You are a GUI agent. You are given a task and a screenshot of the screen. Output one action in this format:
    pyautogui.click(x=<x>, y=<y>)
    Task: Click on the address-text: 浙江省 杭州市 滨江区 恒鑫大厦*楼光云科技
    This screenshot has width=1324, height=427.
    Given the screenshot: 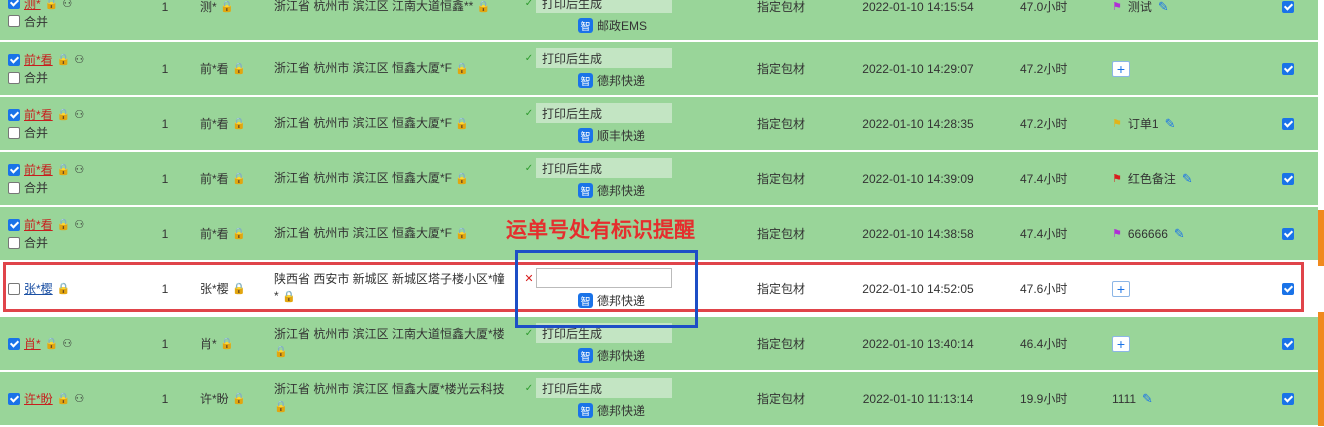 What is the action you would take?
    pyautogui.click(x=389, y=389)
    